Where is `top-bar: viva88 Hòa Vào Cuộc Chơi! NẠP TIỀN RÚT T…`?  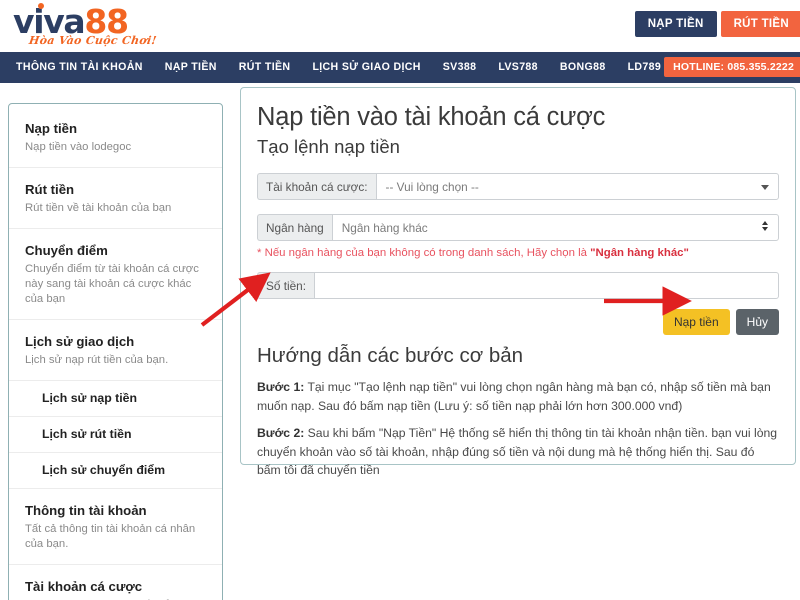
top-bar: viva88 Hòa Vào Cuộc Chơi! NẠP TIỀN RÚT T… is located at coordinates (400, 26).